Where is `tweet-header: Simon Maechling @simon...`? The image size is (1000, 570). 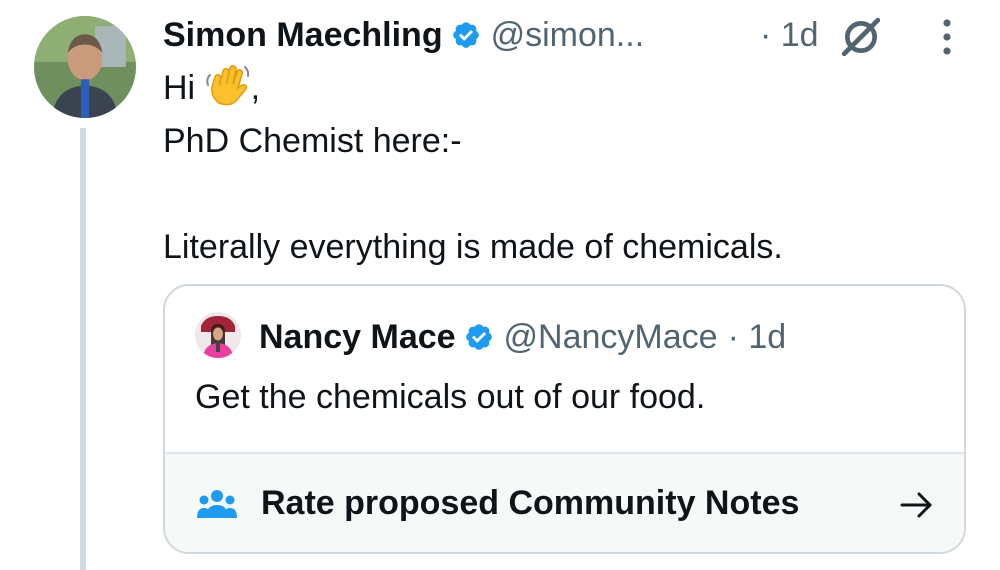
tweet-header: Simon Maechling @simon... is located at coordinates (403, 35).